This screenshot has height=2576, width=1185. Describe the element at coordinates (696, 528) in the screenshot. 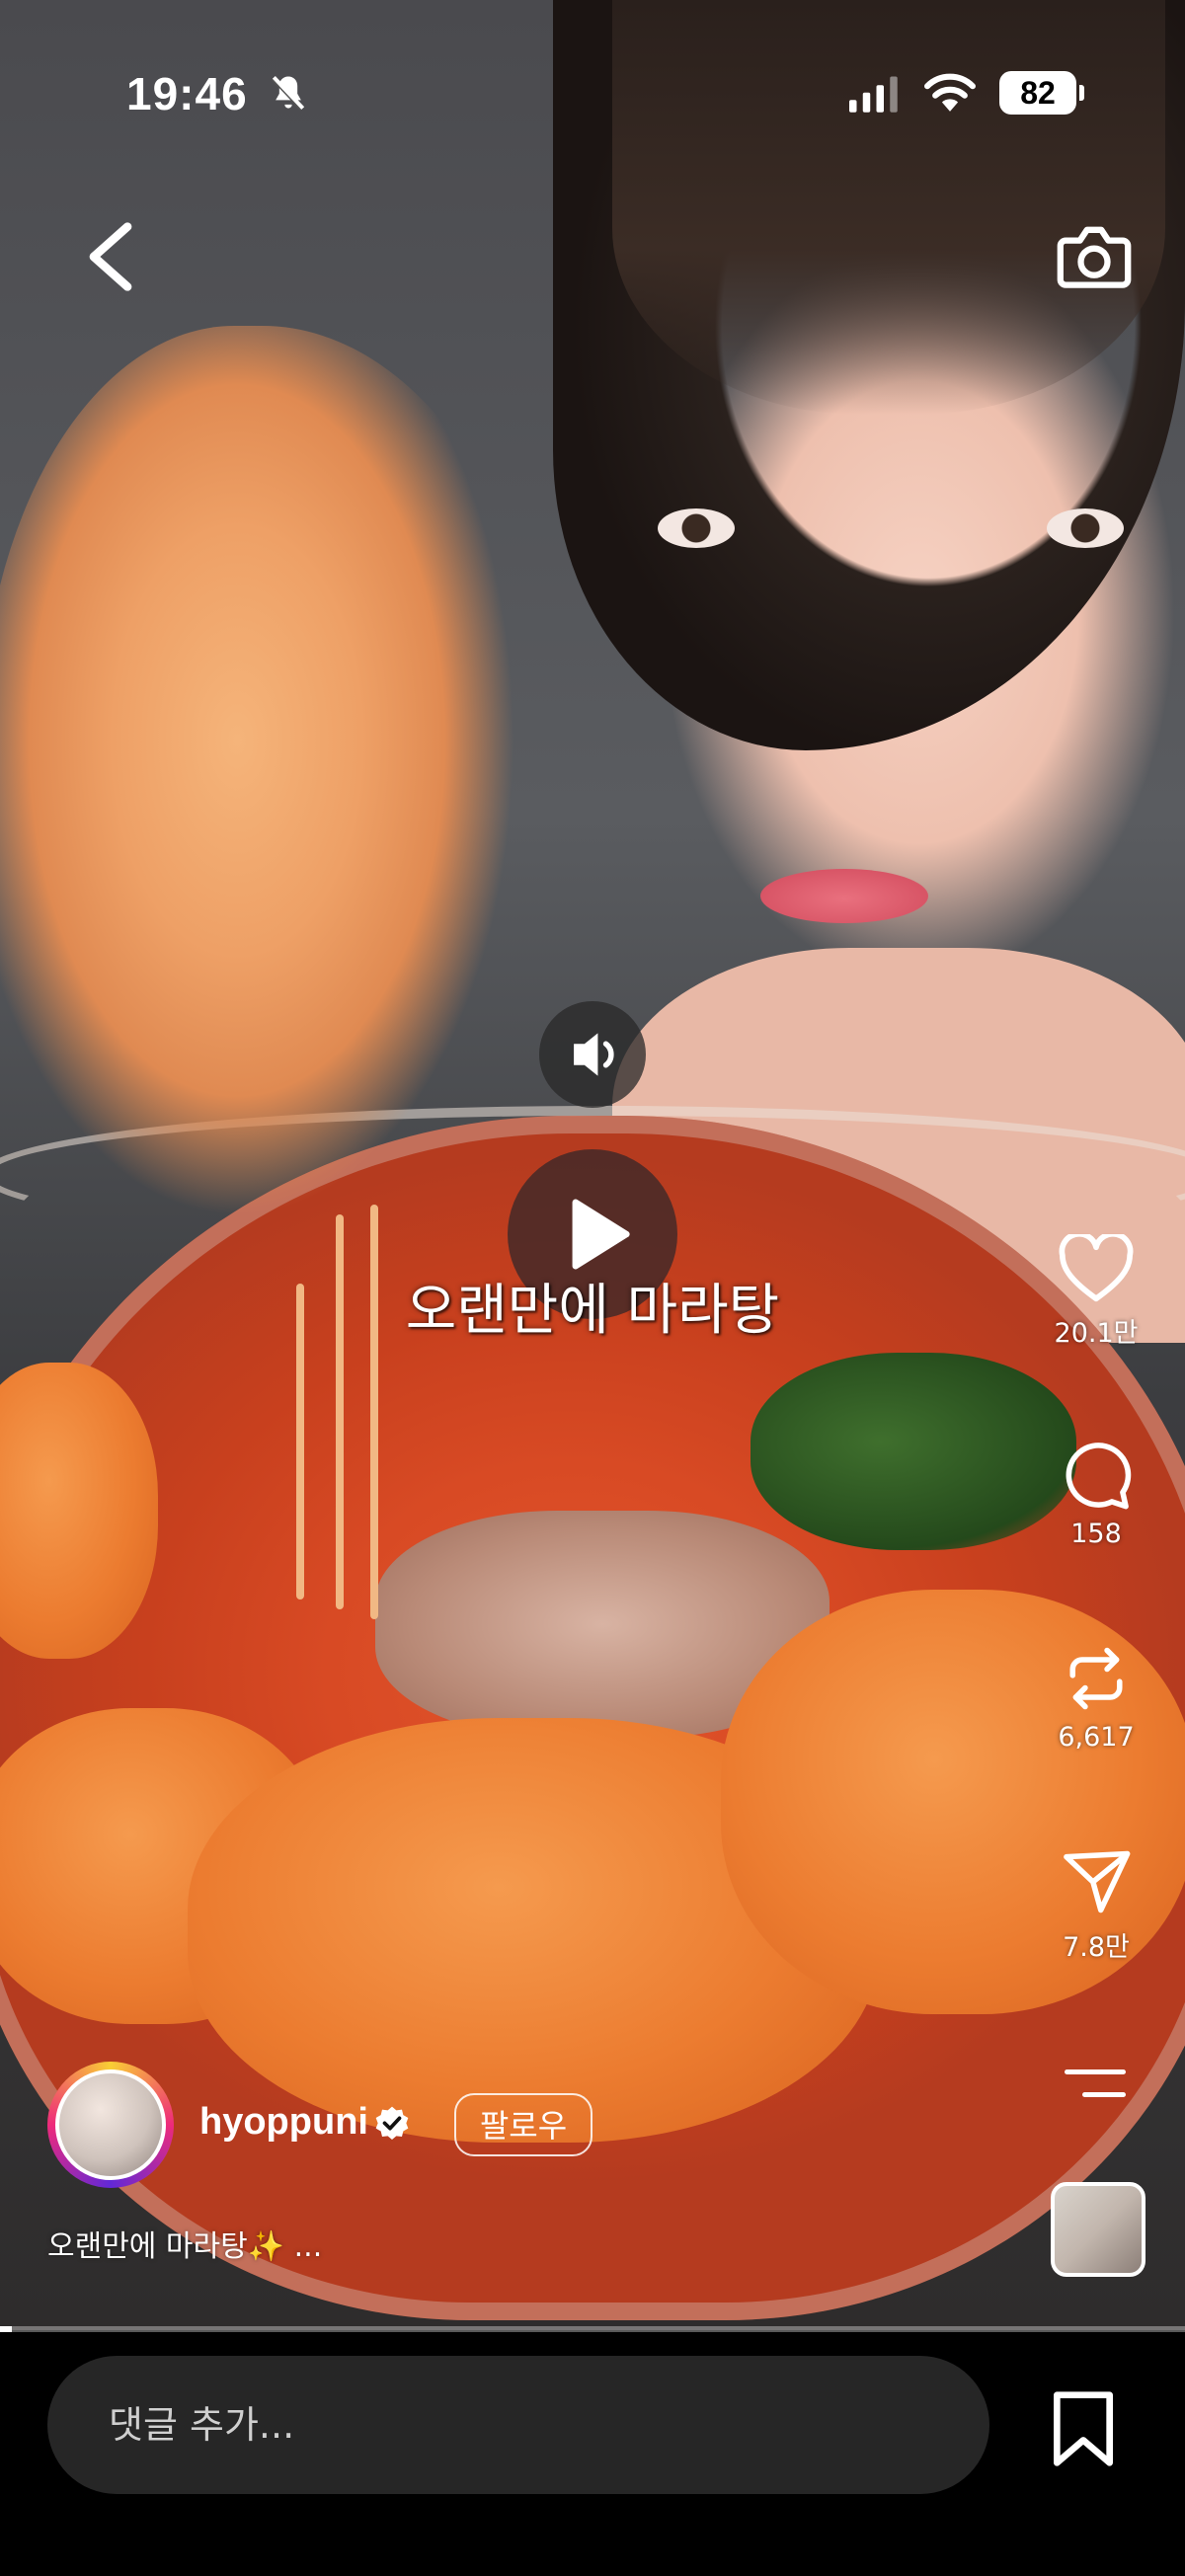

I see `video-eye-left` at that location.